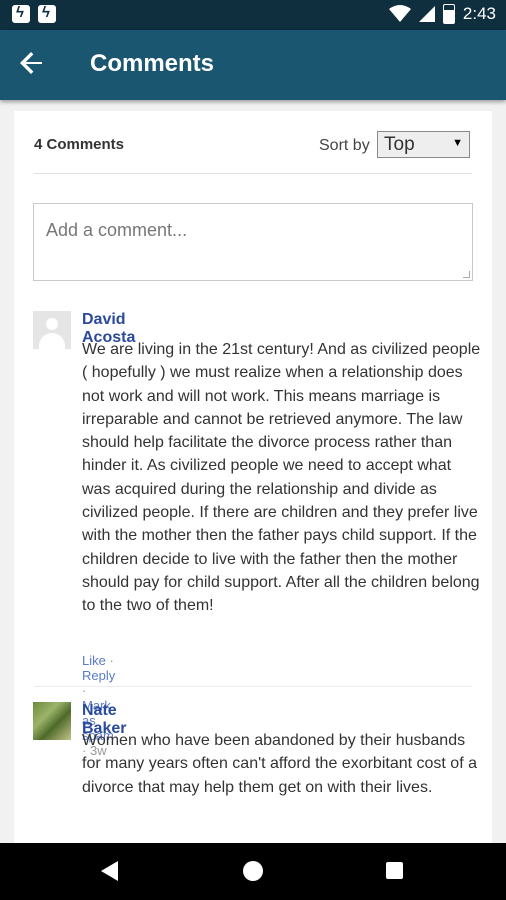 The height and width of the screenshot is (900, 506). What do you see at coordinates (79, 144) in the screenshot?
I see `comment-count: 4 Comments` at bounding box center [79, 144].